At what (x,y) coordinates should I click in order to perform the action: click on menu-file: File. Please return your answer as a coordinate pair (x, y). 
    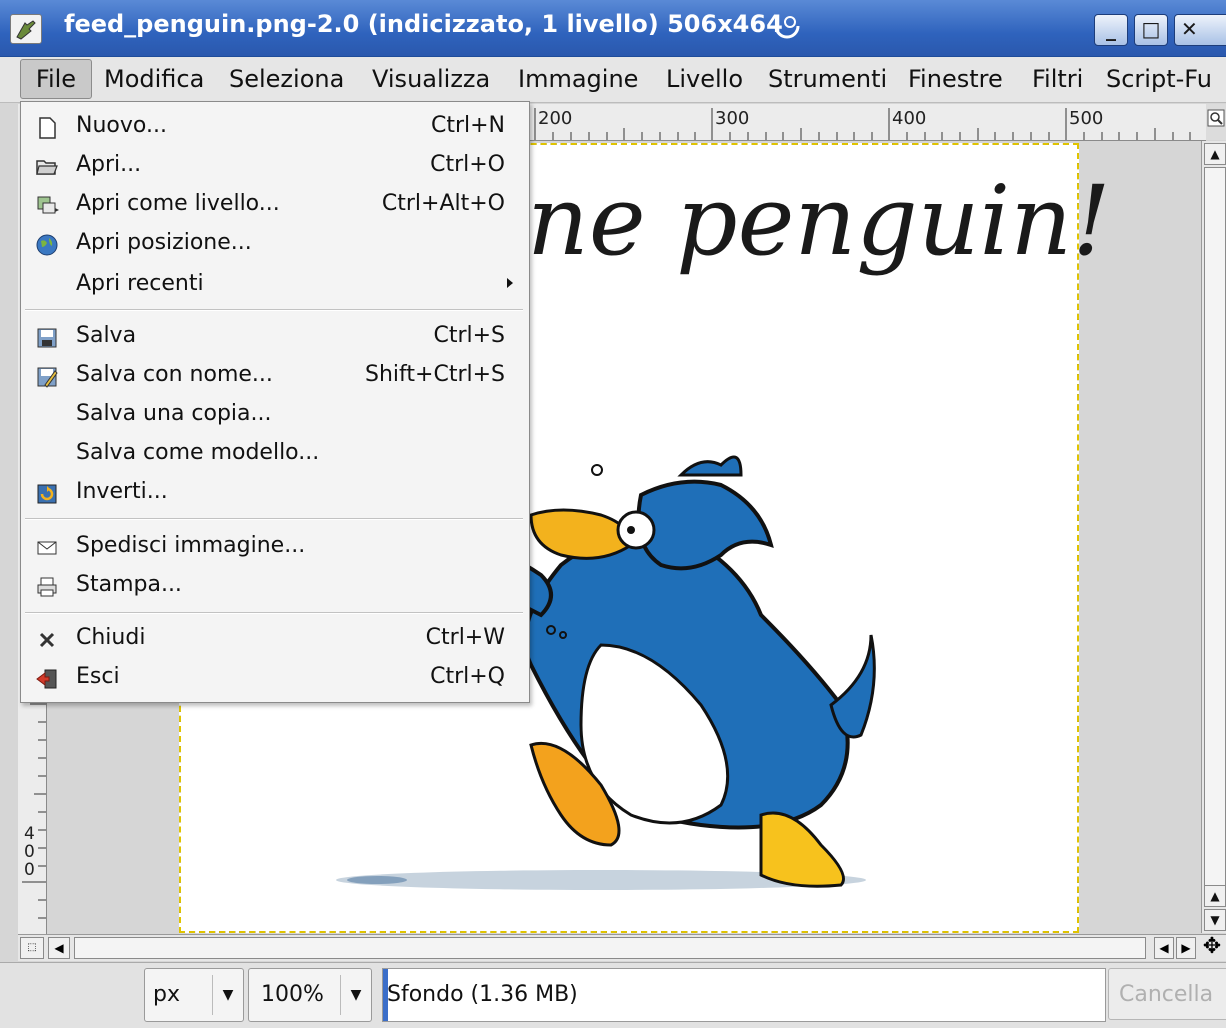
    Looking at the image, I should click on (56, 79).